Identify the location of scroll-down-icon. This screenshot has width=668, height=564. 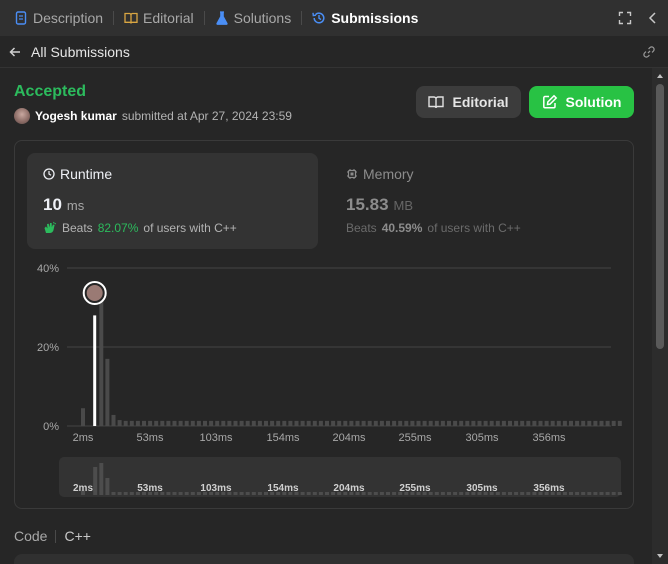
(660, 556).